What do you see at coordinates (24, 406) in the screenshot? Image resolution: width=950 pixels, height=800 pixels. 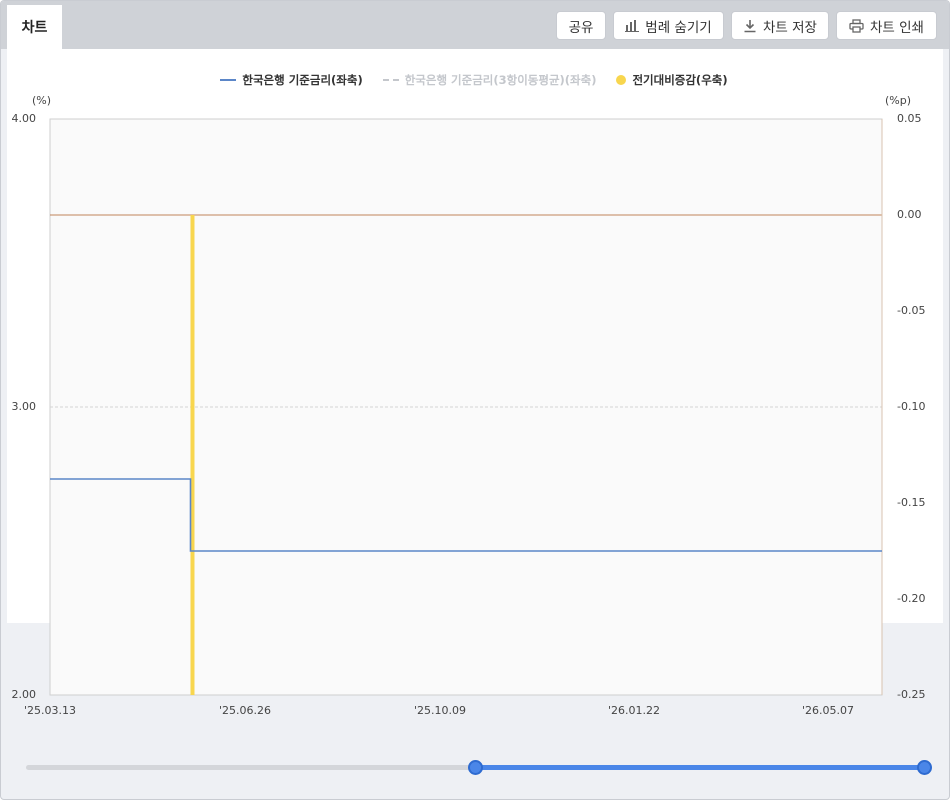 I see `left-tick-label: 3.00` at bounding box center [24, 406].